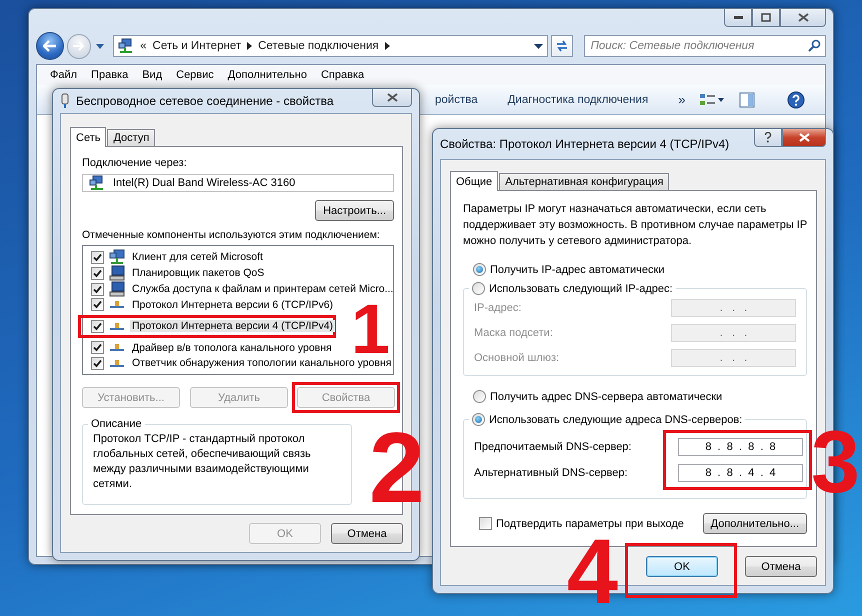 Image resolution: width=862 pixels, height=616 pixels. Describe the element at coordinates (577, 270) in the screenshot. I see `option-label: Получить IP-адрес автоматически` at that location.